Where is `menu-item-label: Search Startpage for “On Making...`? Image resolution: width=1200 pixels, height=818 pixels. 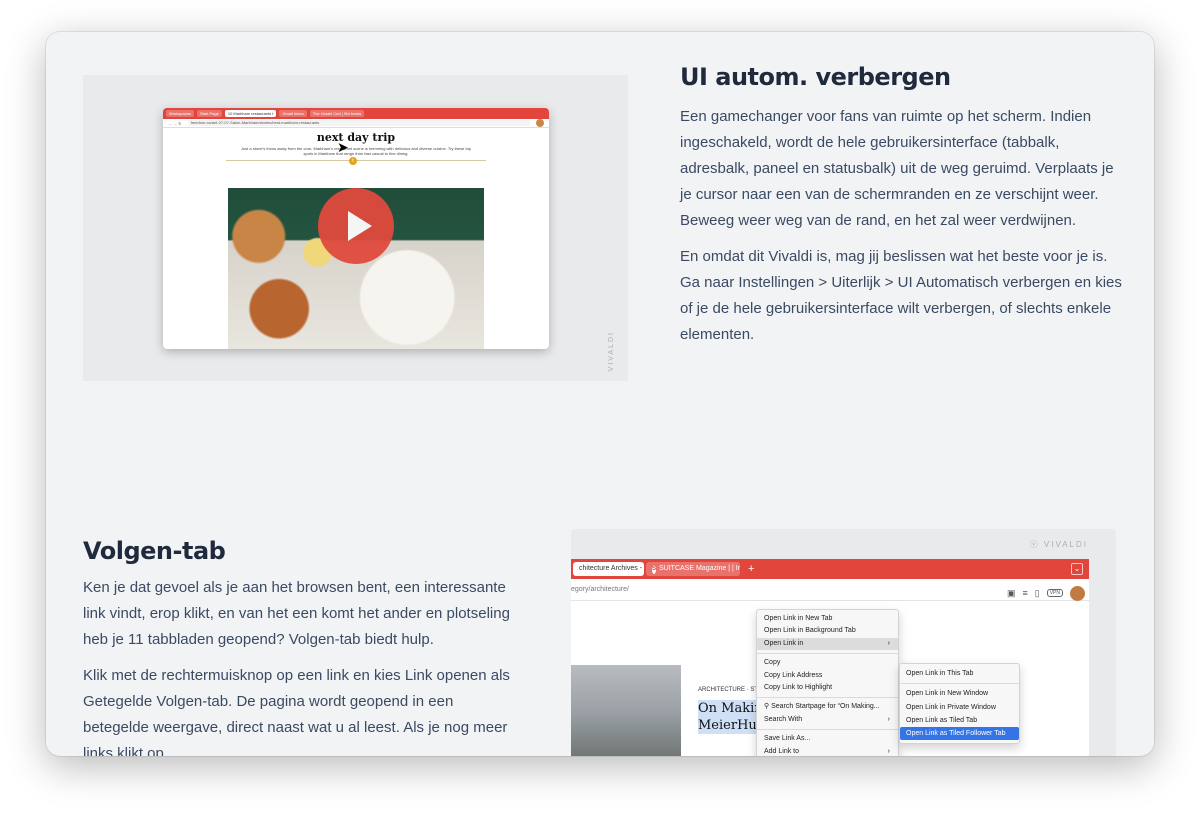
menu-item-label: Search Startpage for “On Making... is located at coordinates (825, 707).